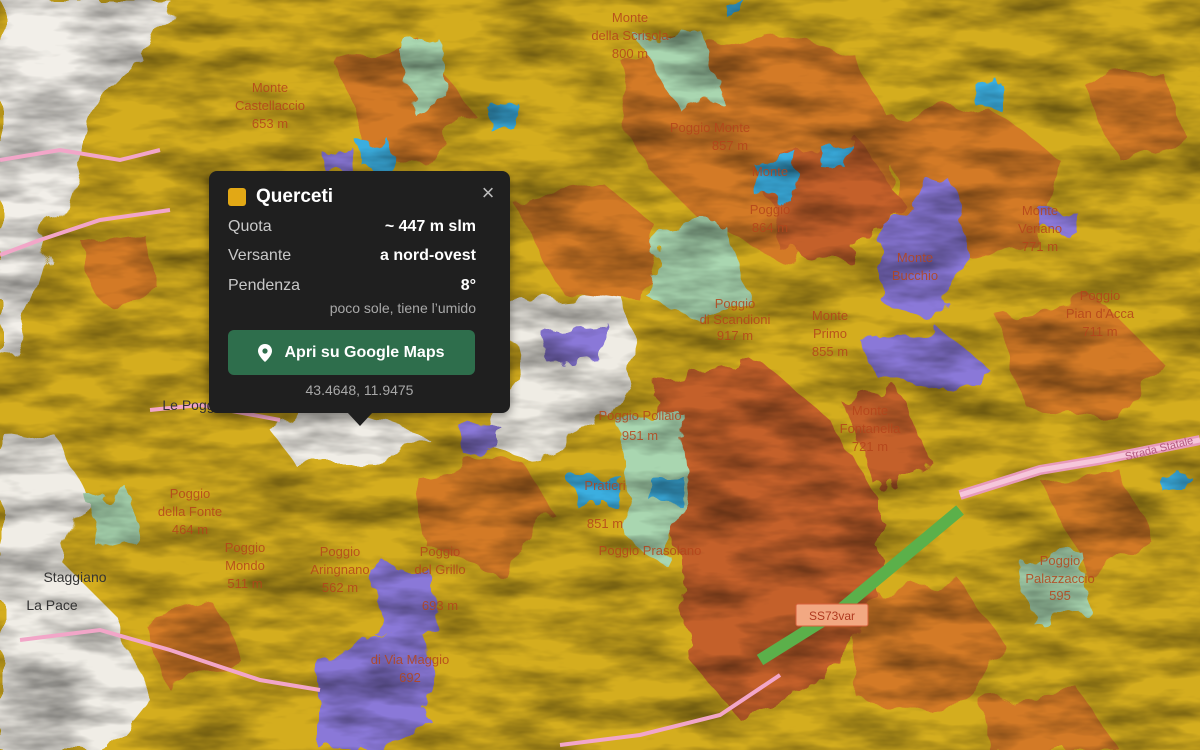 The height and width of the screenshot is (750, 1200). I want to click on map-label: 721 m, so click(870, 446).